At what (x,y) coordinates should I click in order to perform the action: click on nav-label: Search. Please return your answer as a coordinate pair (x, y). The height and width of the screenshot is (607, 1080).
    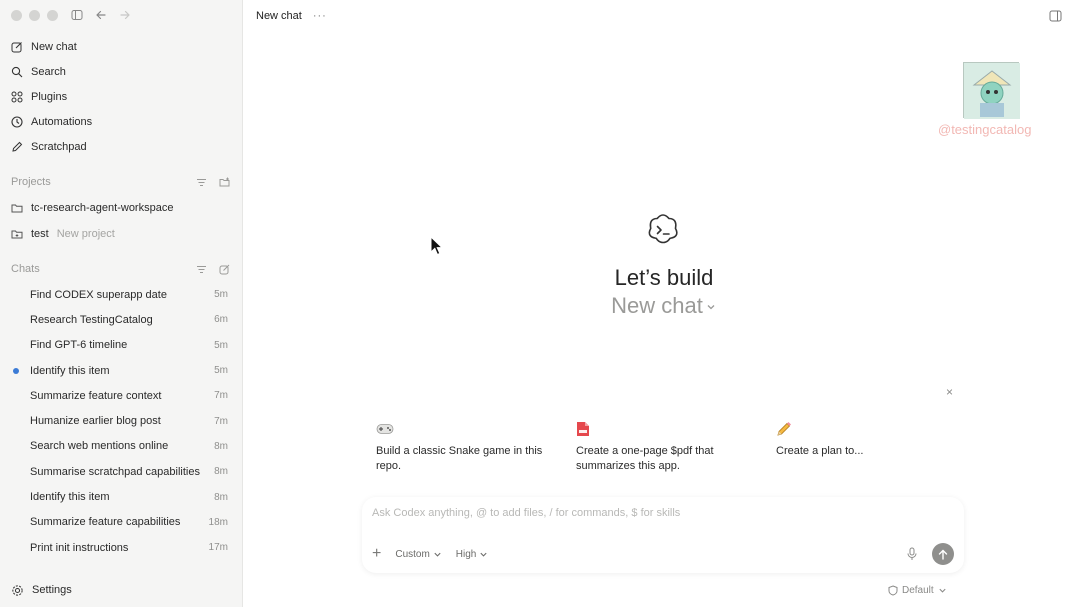
    Looking at the image, I should click on (48, 71).